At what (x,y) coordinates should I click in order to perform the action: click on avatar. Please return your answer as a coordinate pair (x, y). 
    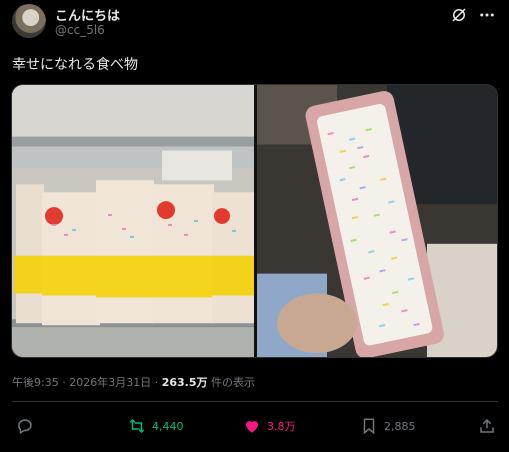
    Looking at the image, I should click on (29, 21).